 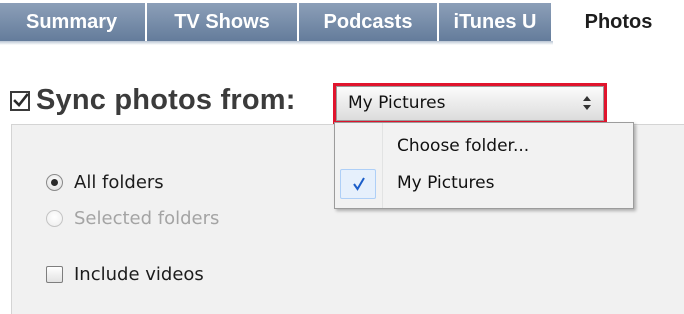 What do you see at coordinates (139, 274) in the screenshot?
I see `include-videos-label: Include videos` at bounding box center [139, 274].